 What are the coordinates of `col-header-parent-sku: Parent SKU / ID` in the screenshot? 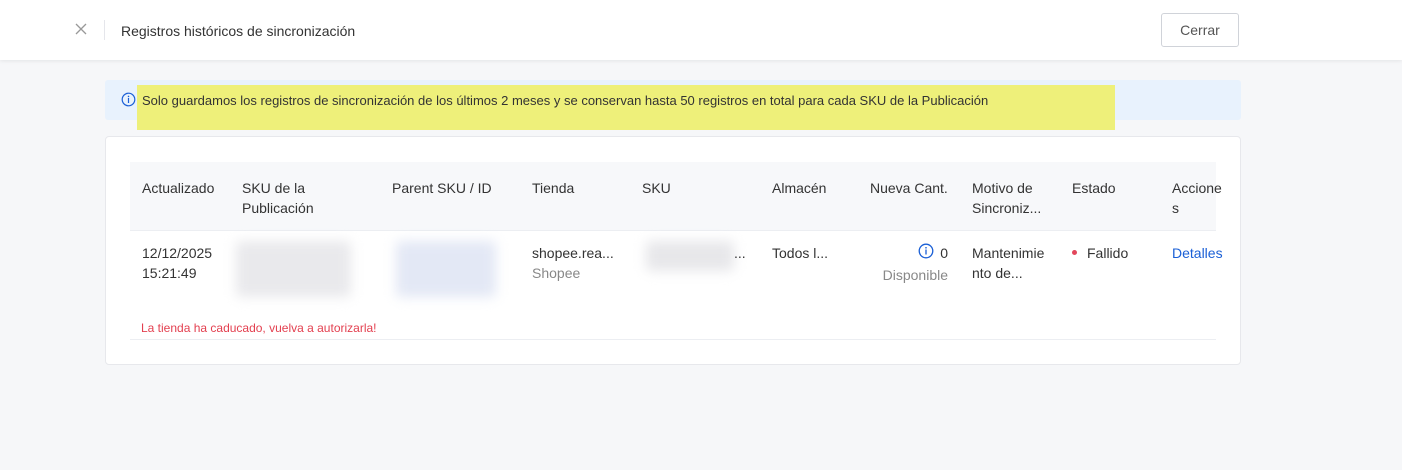 It's located at (442, 188).